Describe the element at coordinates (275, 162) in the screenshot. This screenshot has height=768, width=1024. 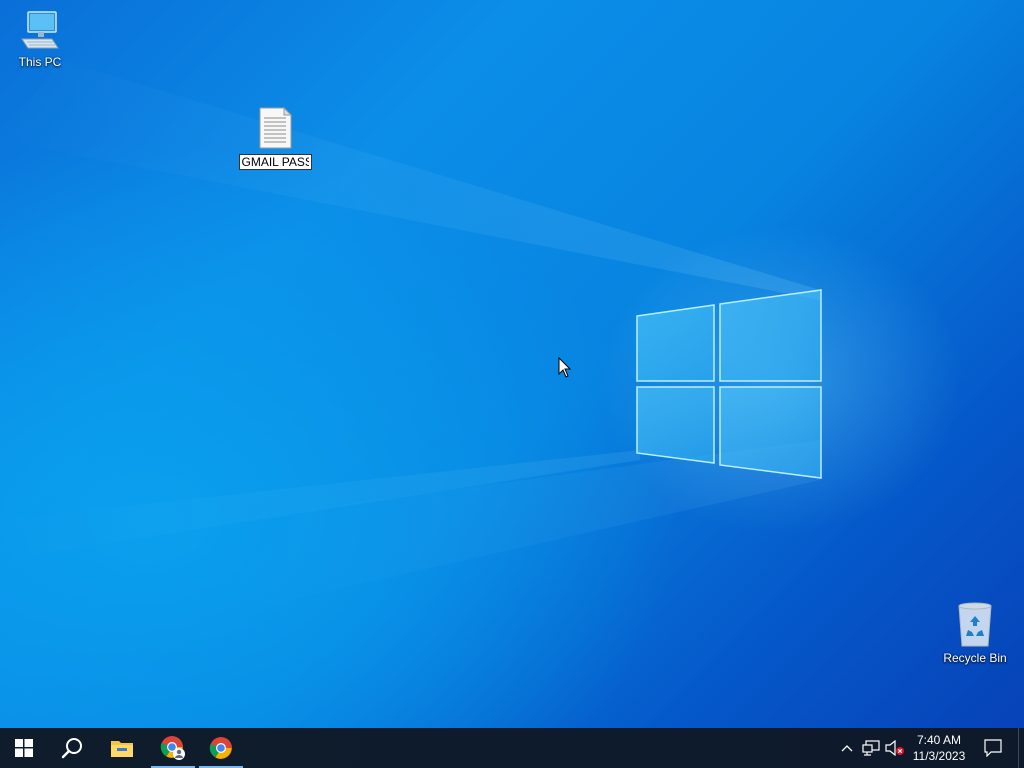
I see `rename-input` at that location.